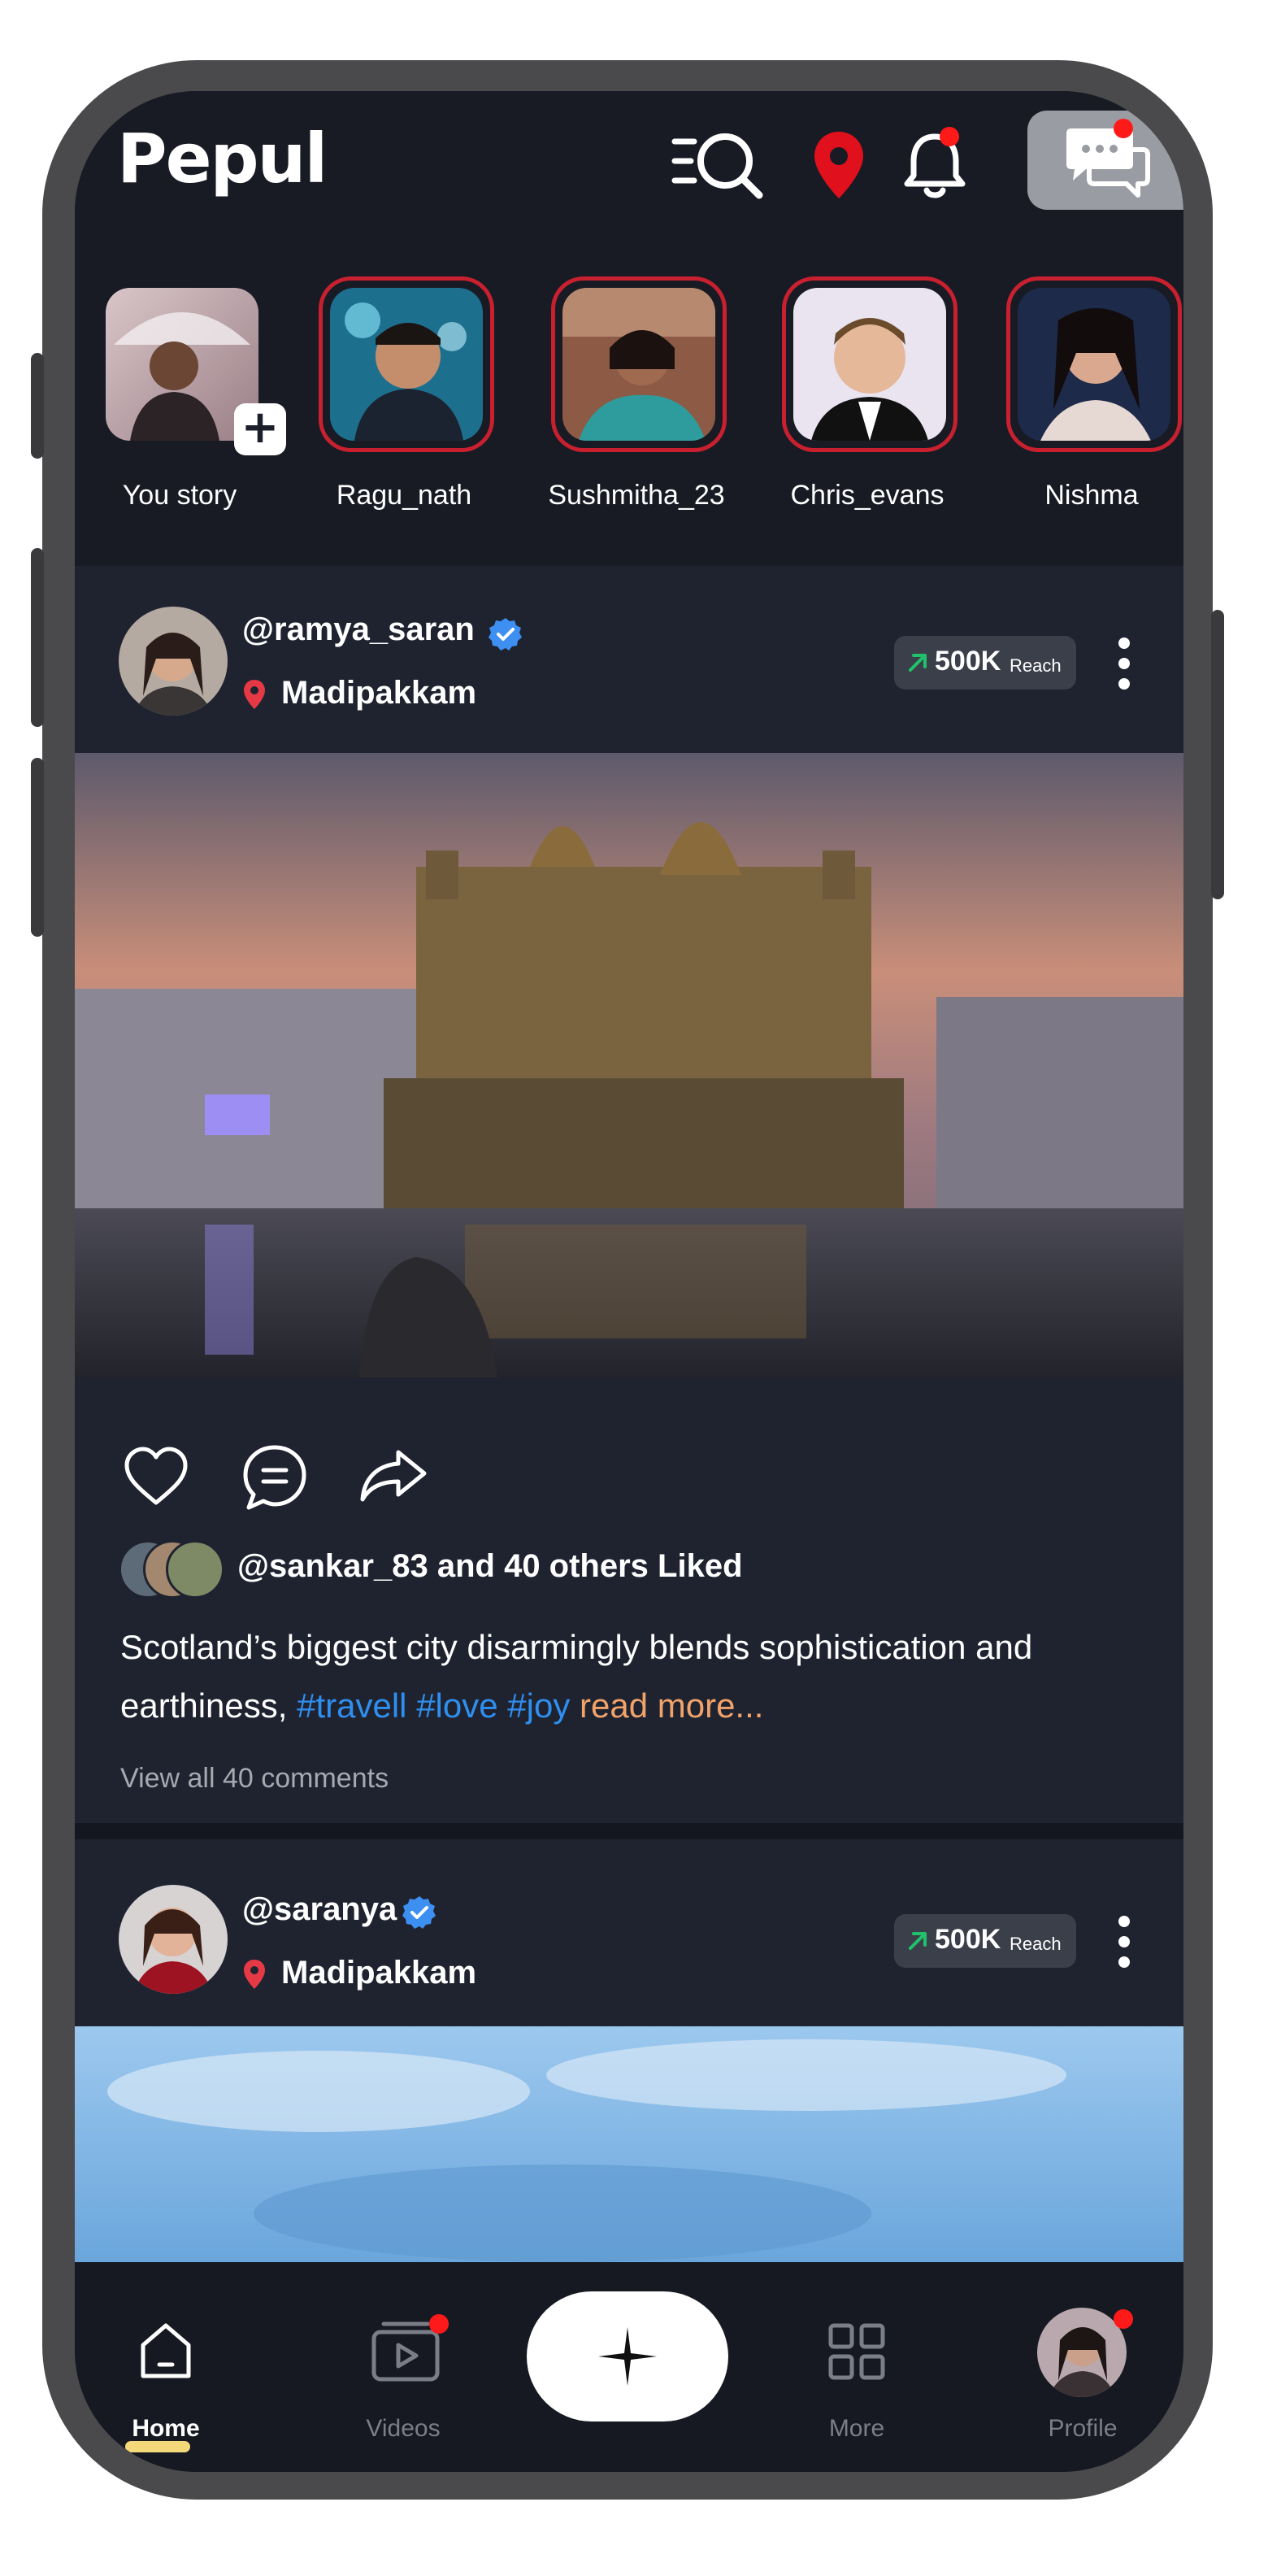 The height and width of the screenshot is (2576, 1268). I want to click on active-indicator, so click(157, 2447).